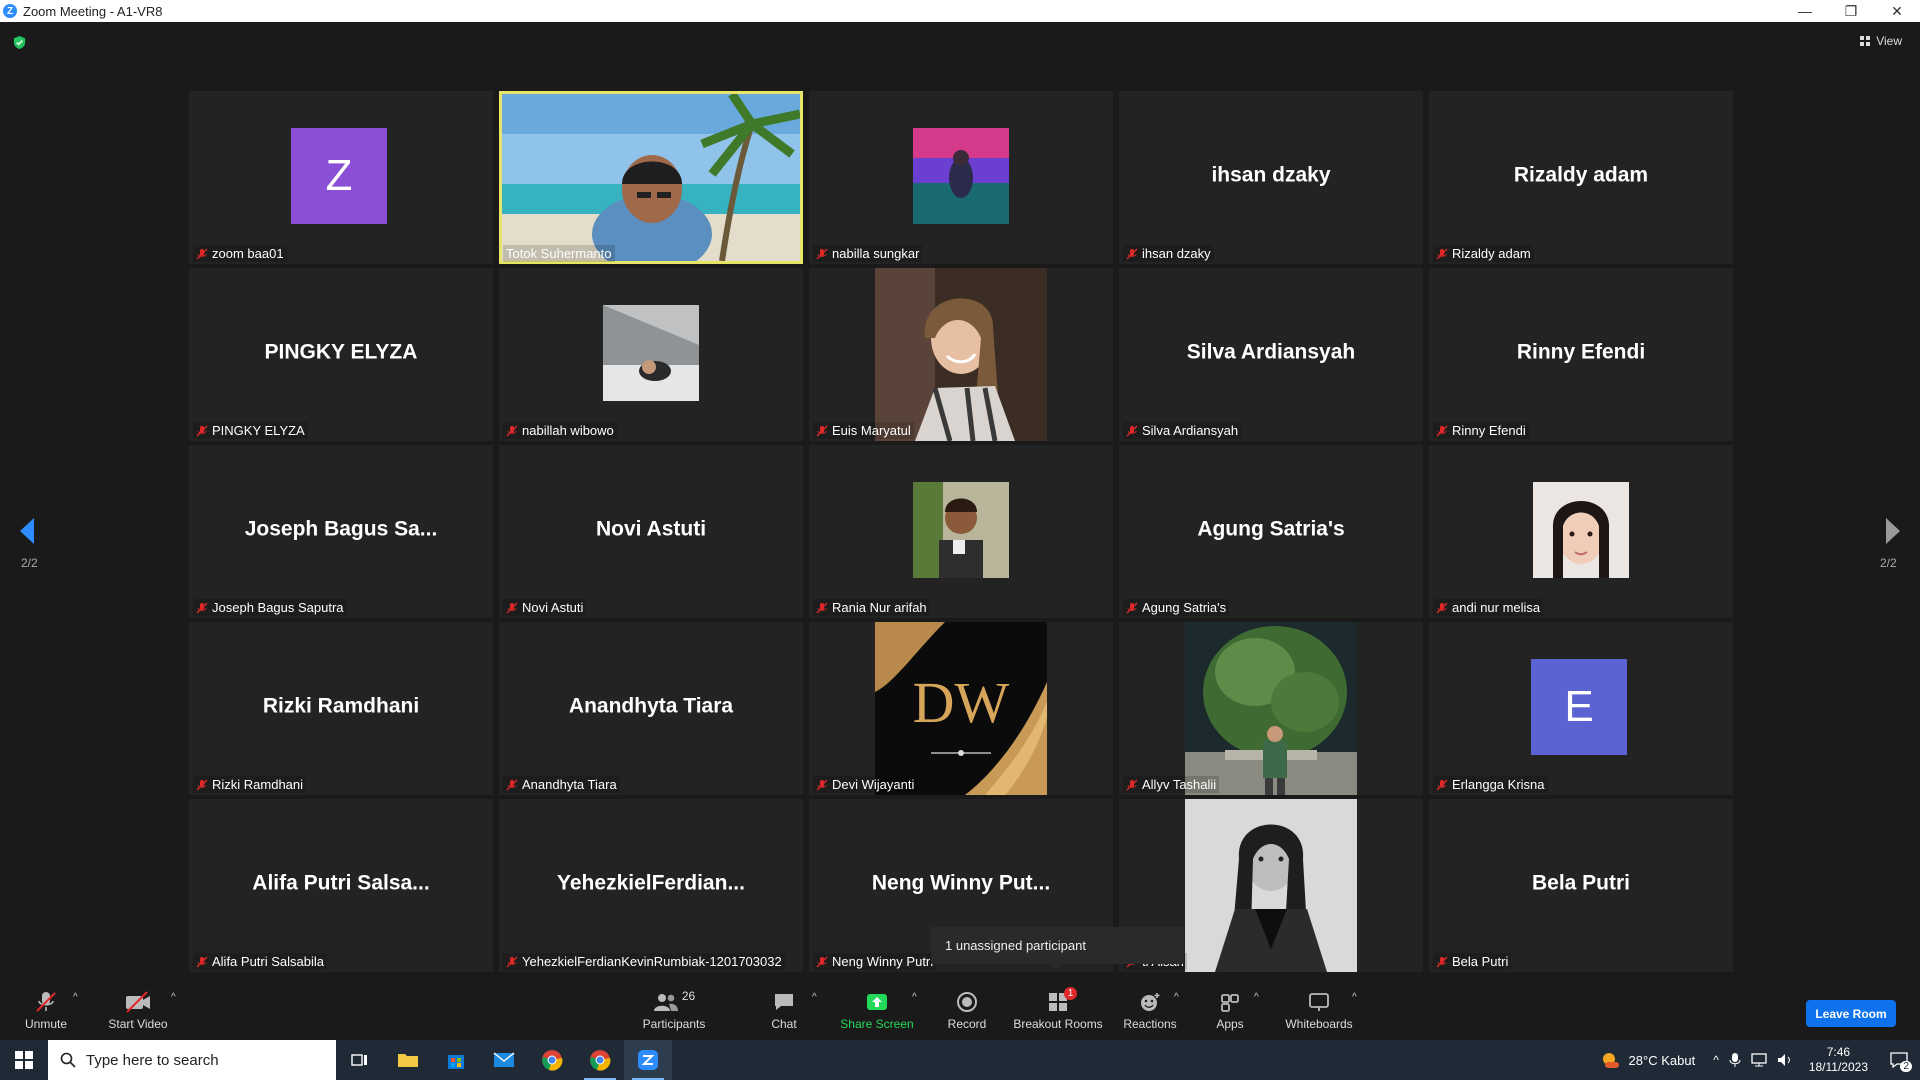 The height and width of the screenshot is (1080, 1920). I want to click on participant-name: Rizaldy adam, so click(1491, 253).